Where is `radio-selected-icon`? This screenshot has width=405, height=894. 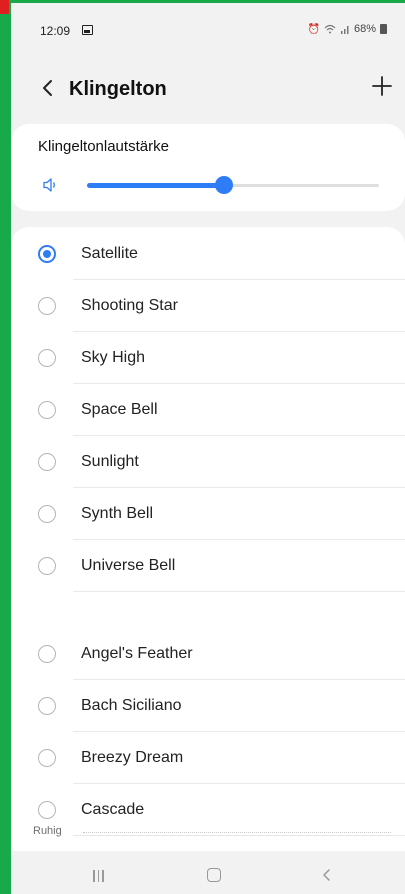 radio-selected-icon is located at coordinates (47, 254).